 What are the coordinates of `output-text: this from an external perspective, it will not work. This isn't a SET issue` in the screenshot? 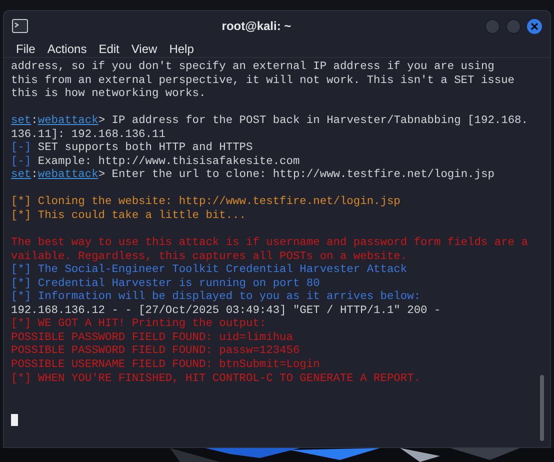 It's located at (263, 80).